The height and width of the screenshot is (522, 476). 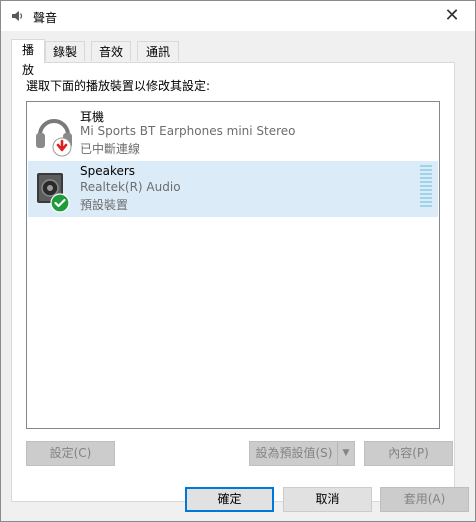 I want to click on set-default-label: 設為預設值(S), so click(x=294, y=453).